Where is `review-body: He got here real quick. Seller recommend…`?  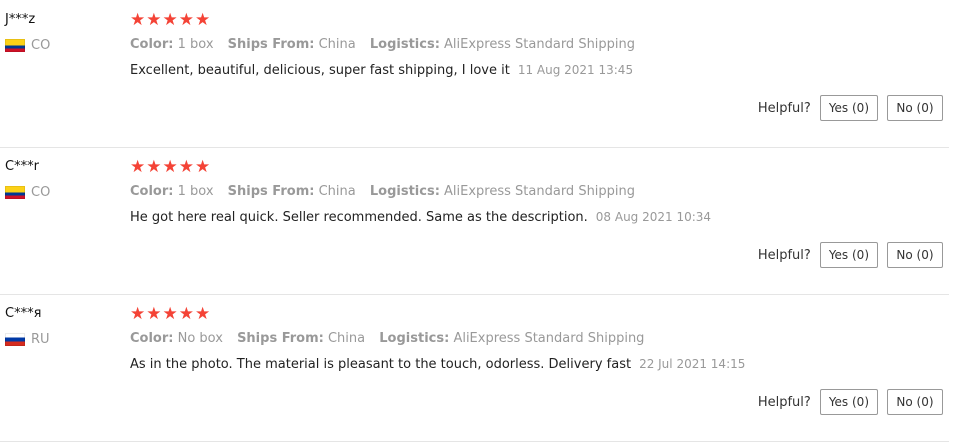 review-body: He got here real quick. Seller recommend… is located at coordinates (359, 217).